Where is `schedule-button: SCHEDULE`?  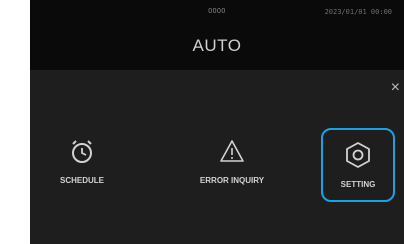
schedule-button: SCHEDULE is located at coordinates (82, 163).